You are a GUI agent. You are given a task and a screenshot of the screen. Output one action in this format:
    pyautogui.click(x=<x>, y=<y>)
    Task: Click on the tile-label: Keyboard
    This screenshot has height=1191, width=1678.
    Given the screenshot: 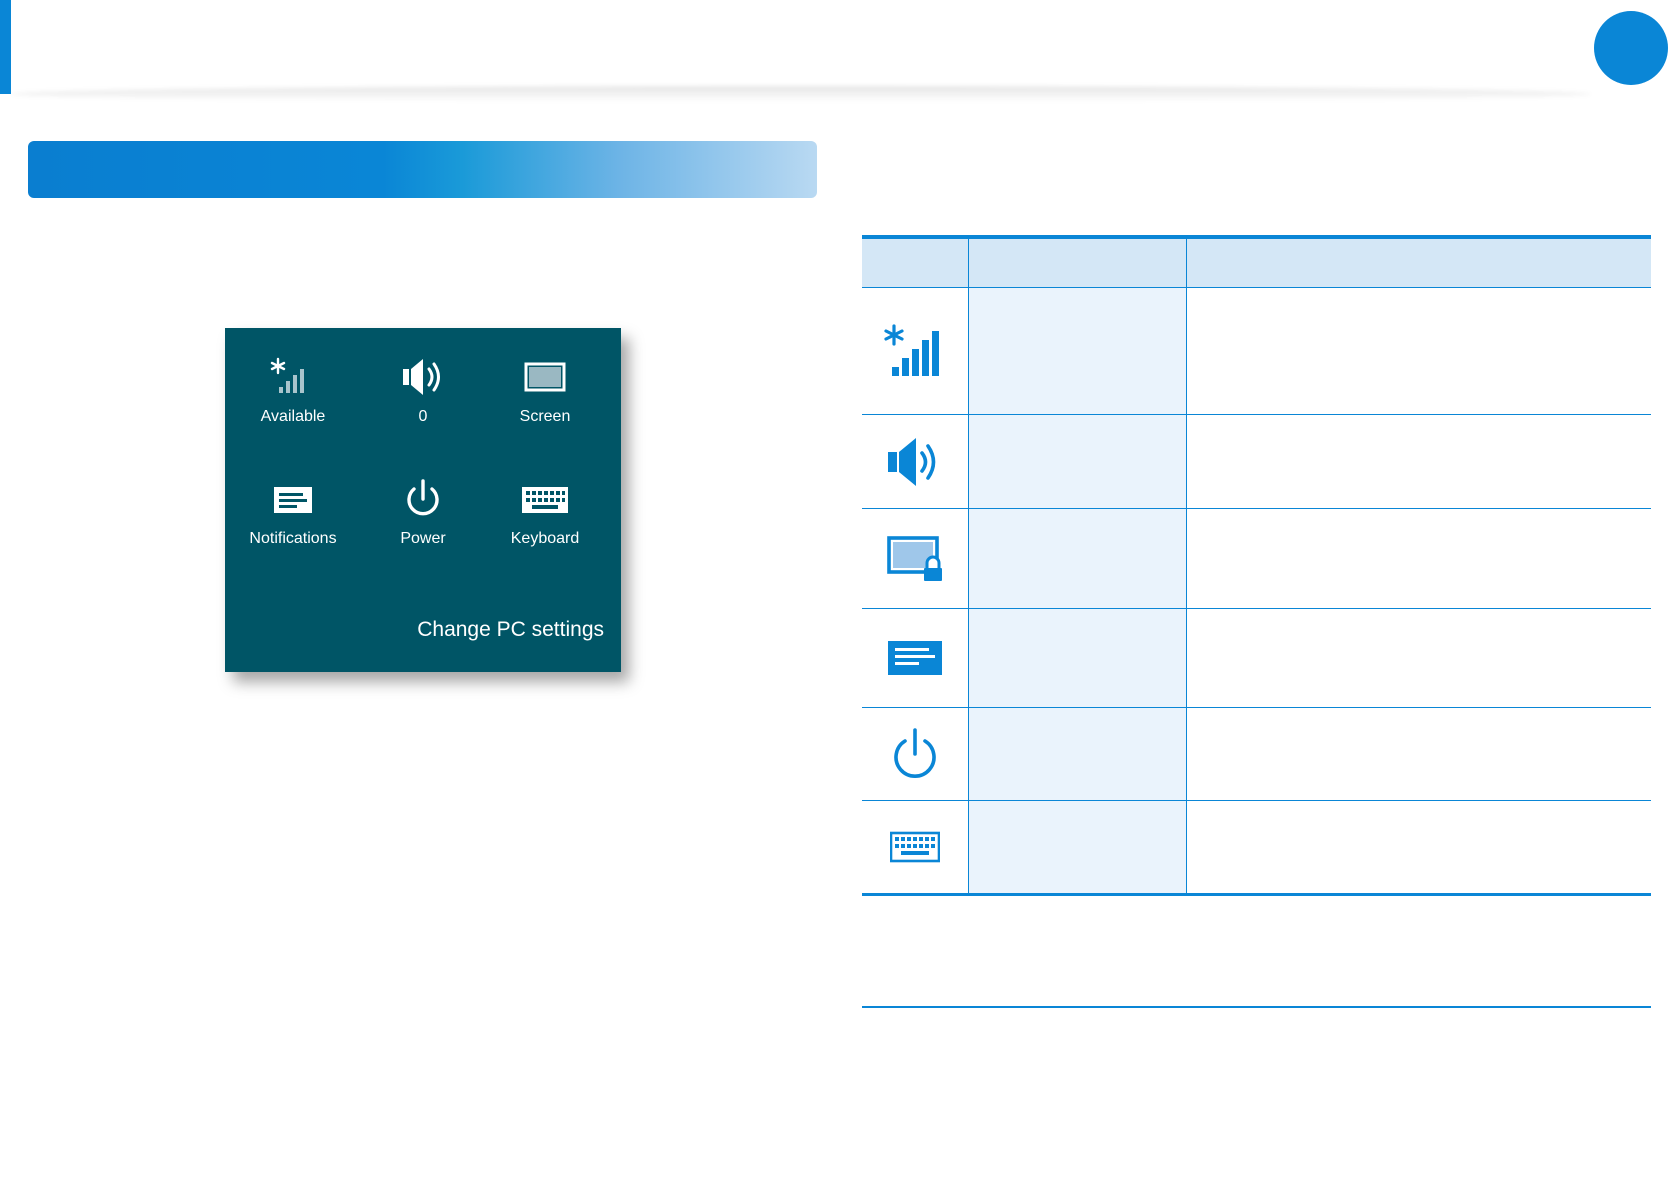 What is the action you would take?
    pyautogui.click(x=545, y=538)
    